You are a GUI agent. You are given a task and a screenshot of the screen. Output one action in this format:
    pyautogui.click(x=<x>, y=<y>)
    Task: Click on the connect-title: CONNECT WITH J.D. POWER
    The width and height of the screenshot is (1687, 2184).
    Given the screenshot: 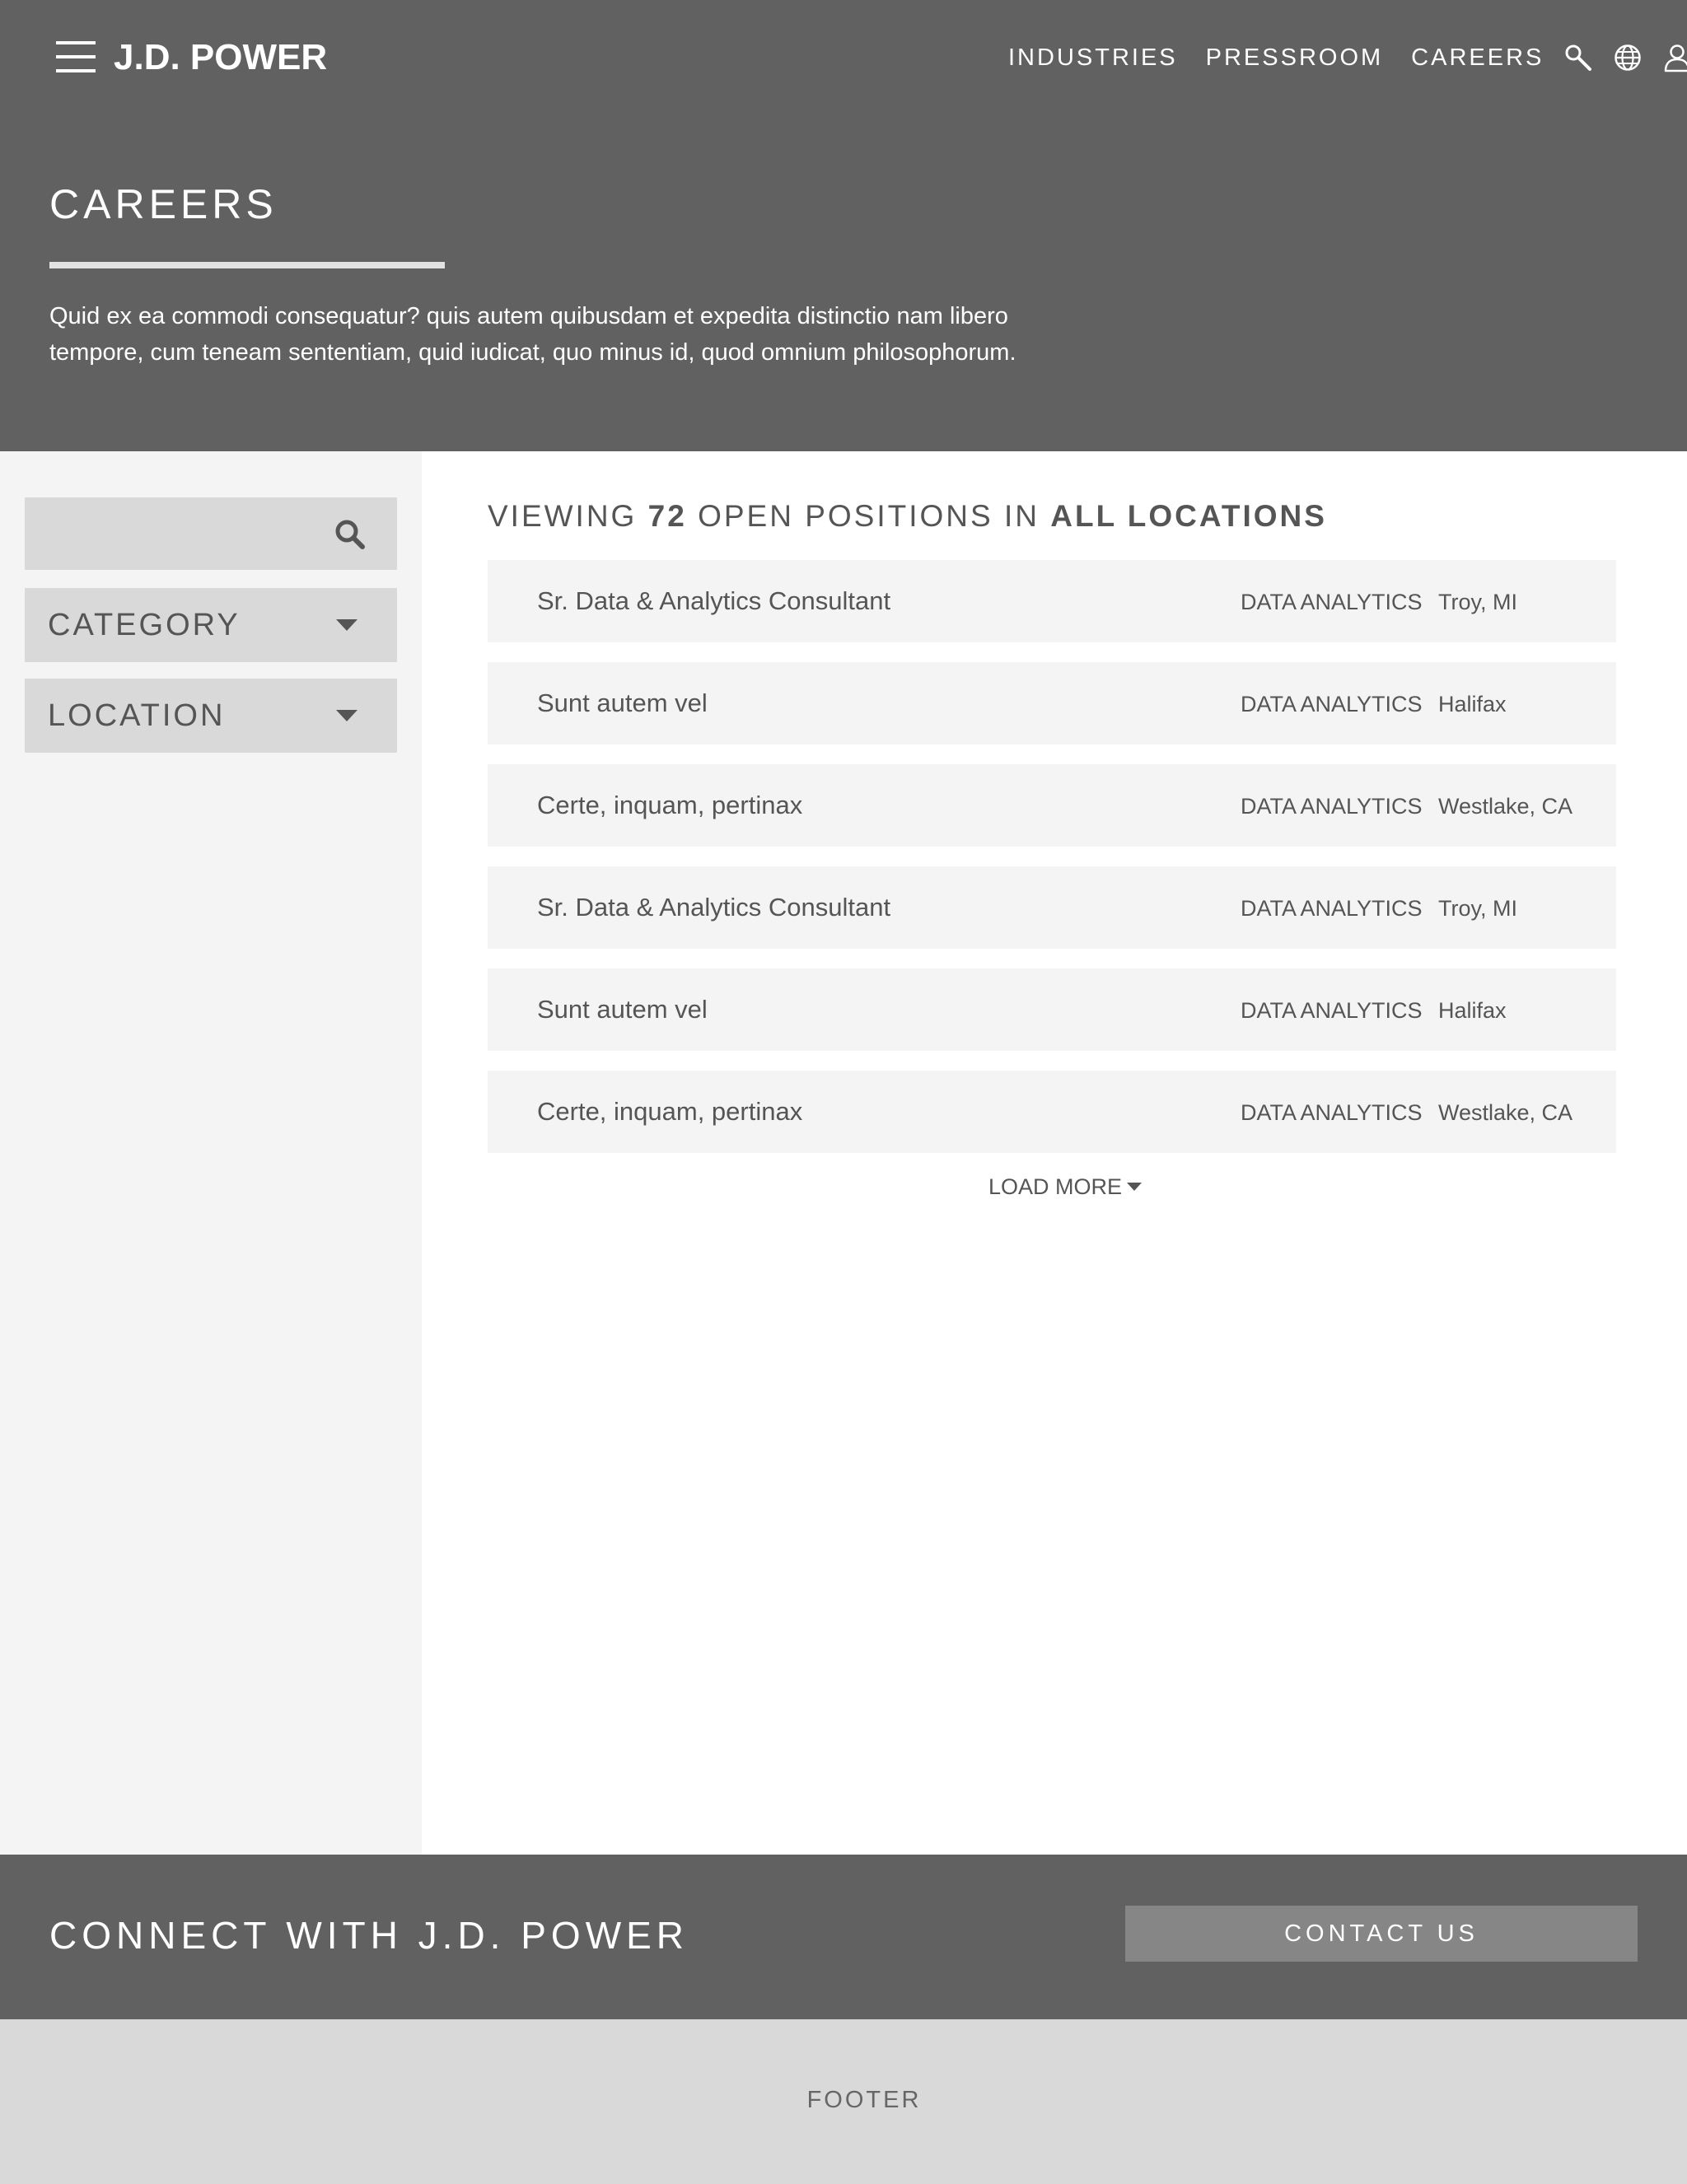 What is the action you would take?
    pyautogui.click(x=369, y=1935)
    